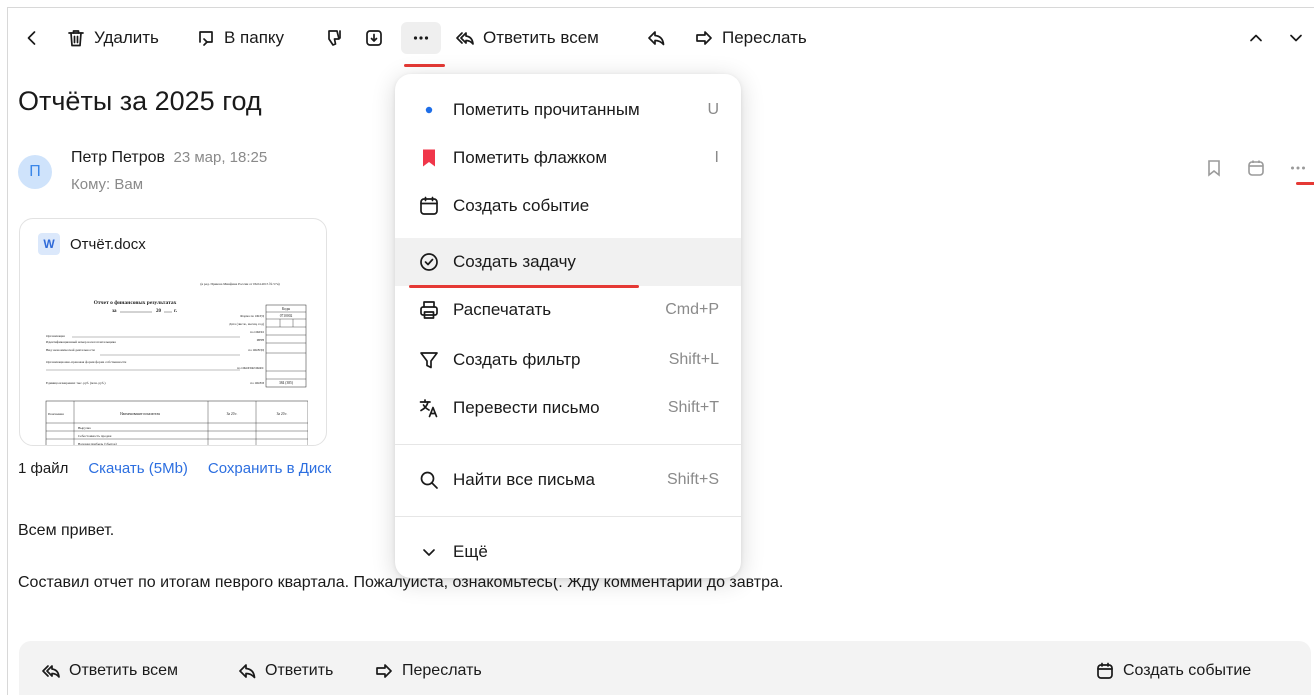 Image resolution: width=1314 pixels, height=695 pixels. I want to click on preview-okud: 0710002, so click(286, 316).